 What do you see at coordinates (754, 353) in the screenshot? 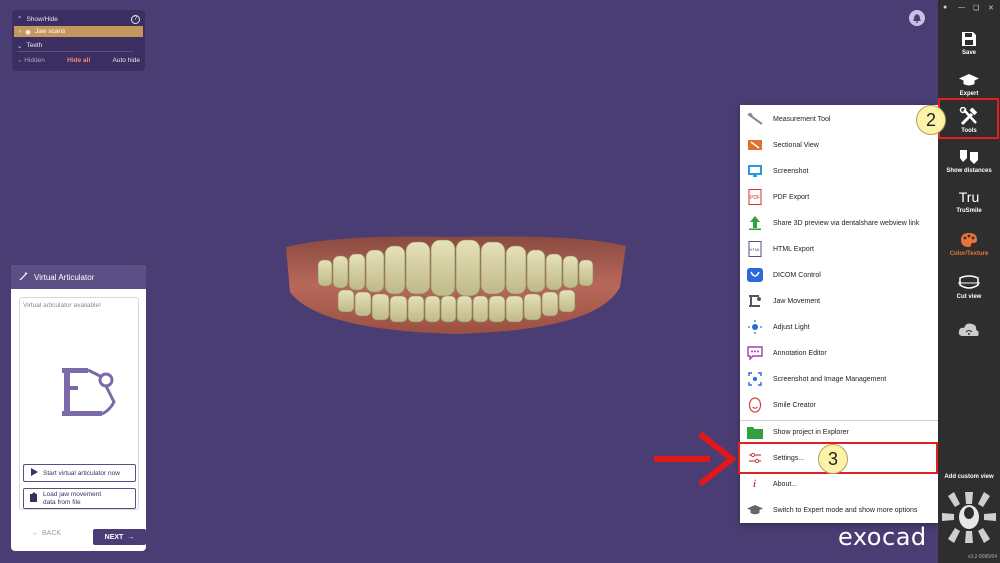
I see `speech-bubble-icon` at bounding box center [754, 353].